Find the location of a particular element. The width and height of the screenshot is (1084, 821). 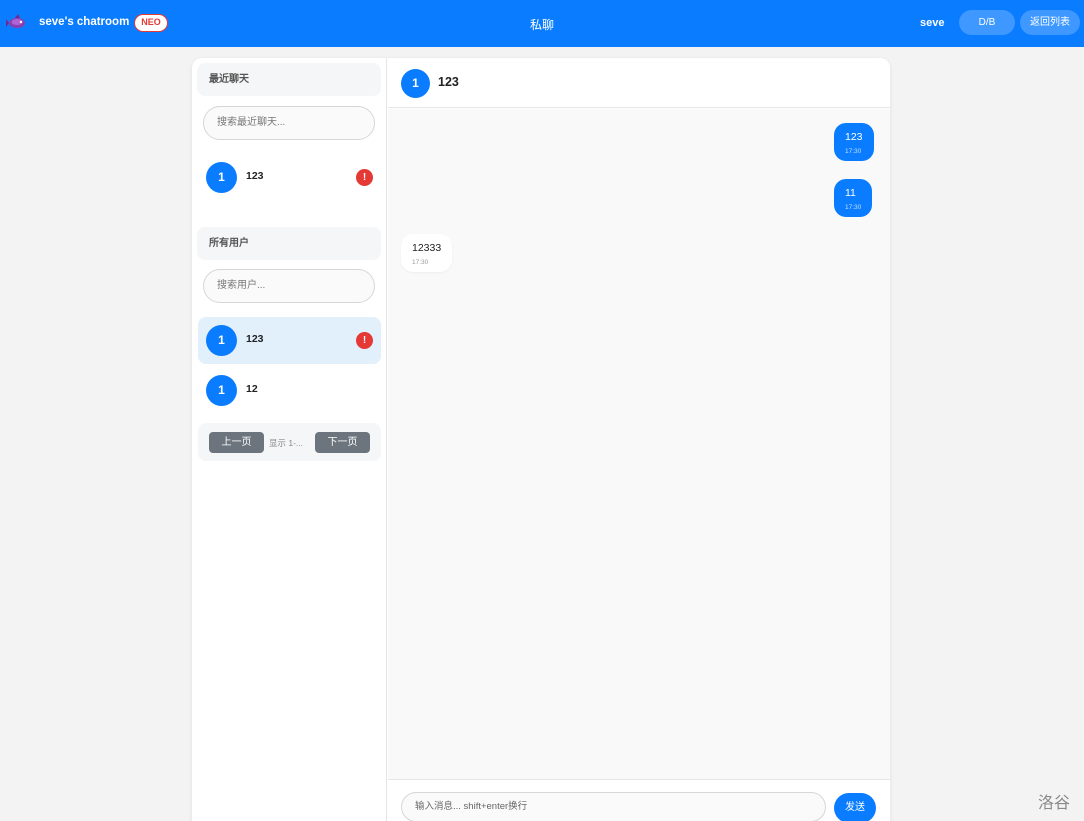

message-text: 11 is located at coordinates (850, 193).